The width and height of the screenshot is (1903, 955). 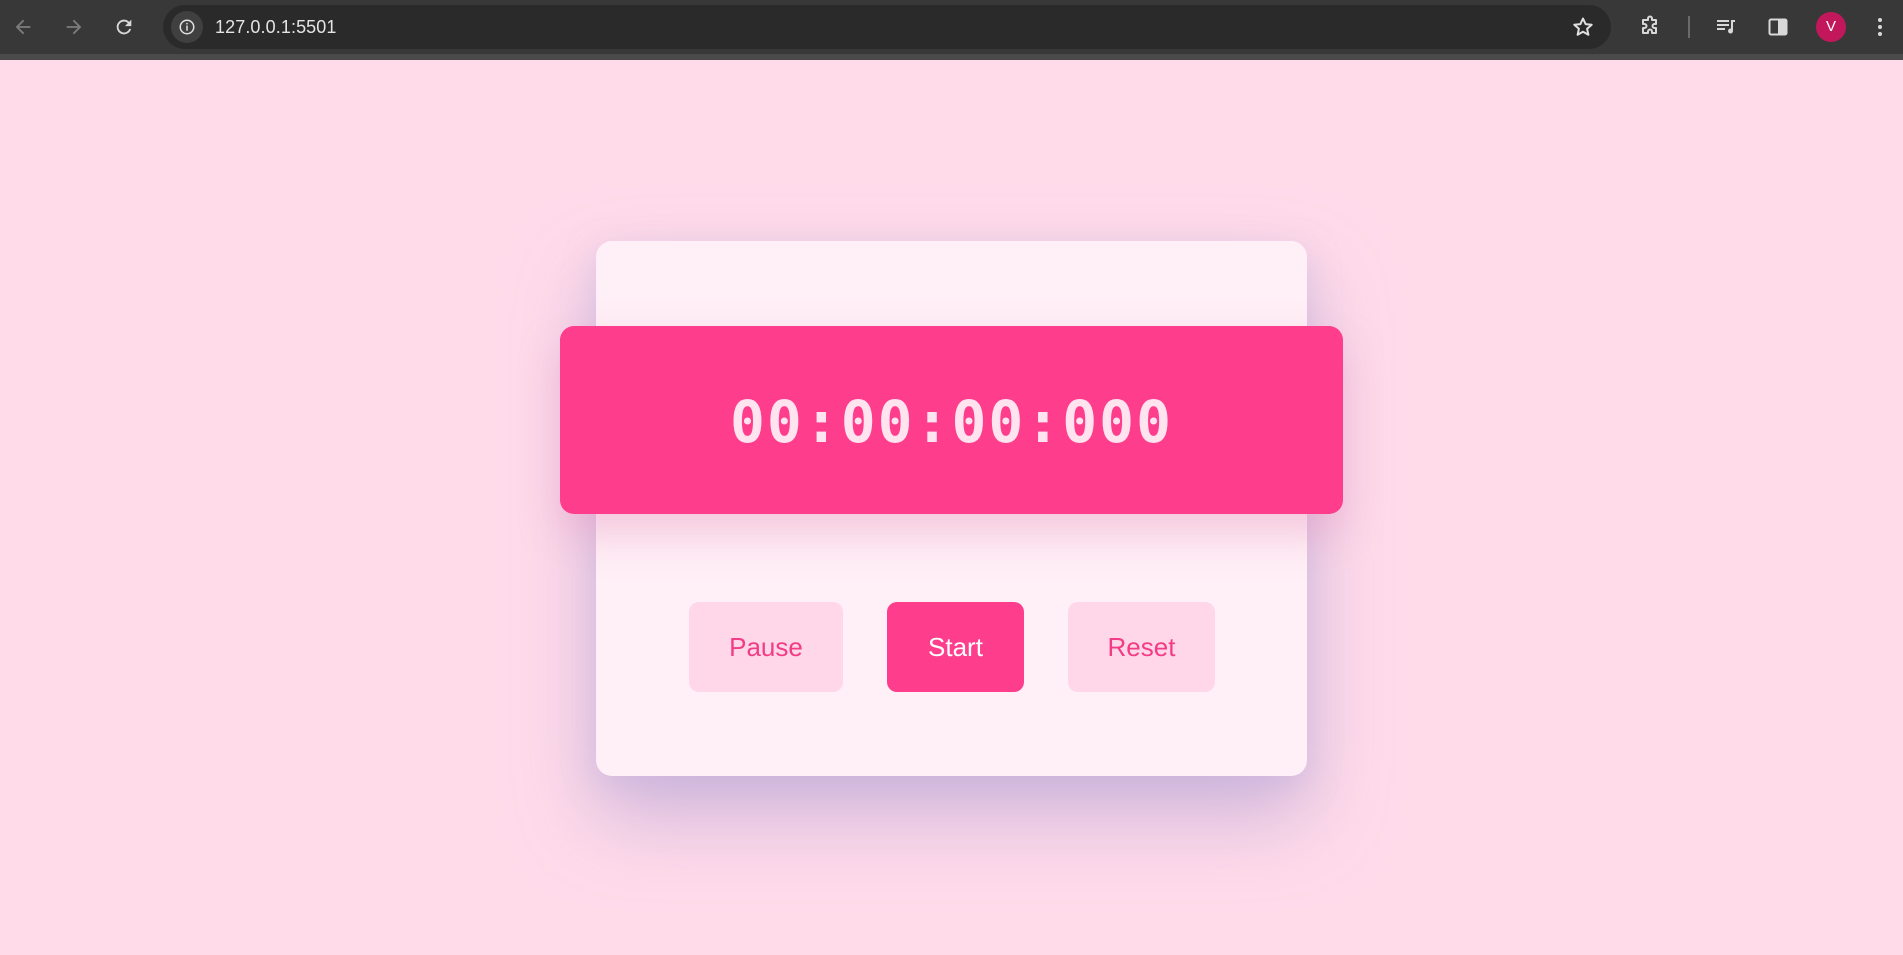 I want to click on arrow-left-icon, so click(x=23, y=27).